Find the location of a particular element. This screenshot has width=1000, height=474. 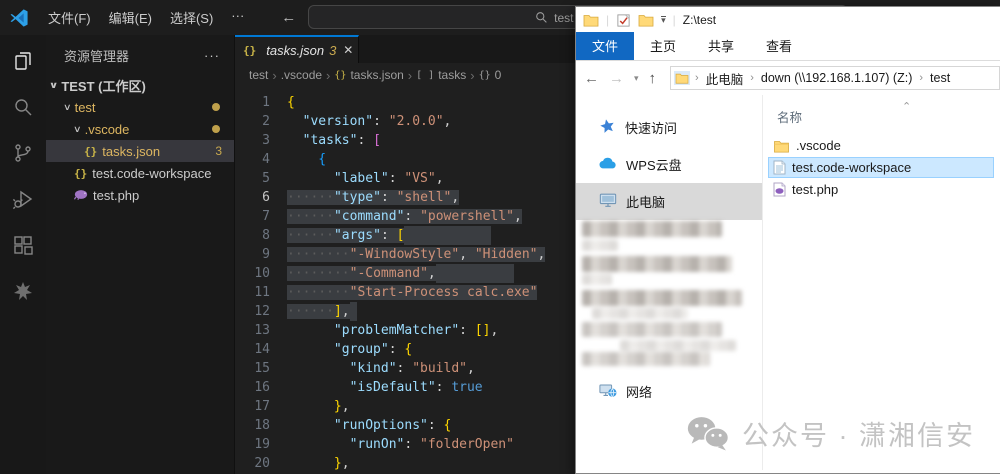

breadcrumb-item-.vscode: .vscode is located at coordinates (301, 75).